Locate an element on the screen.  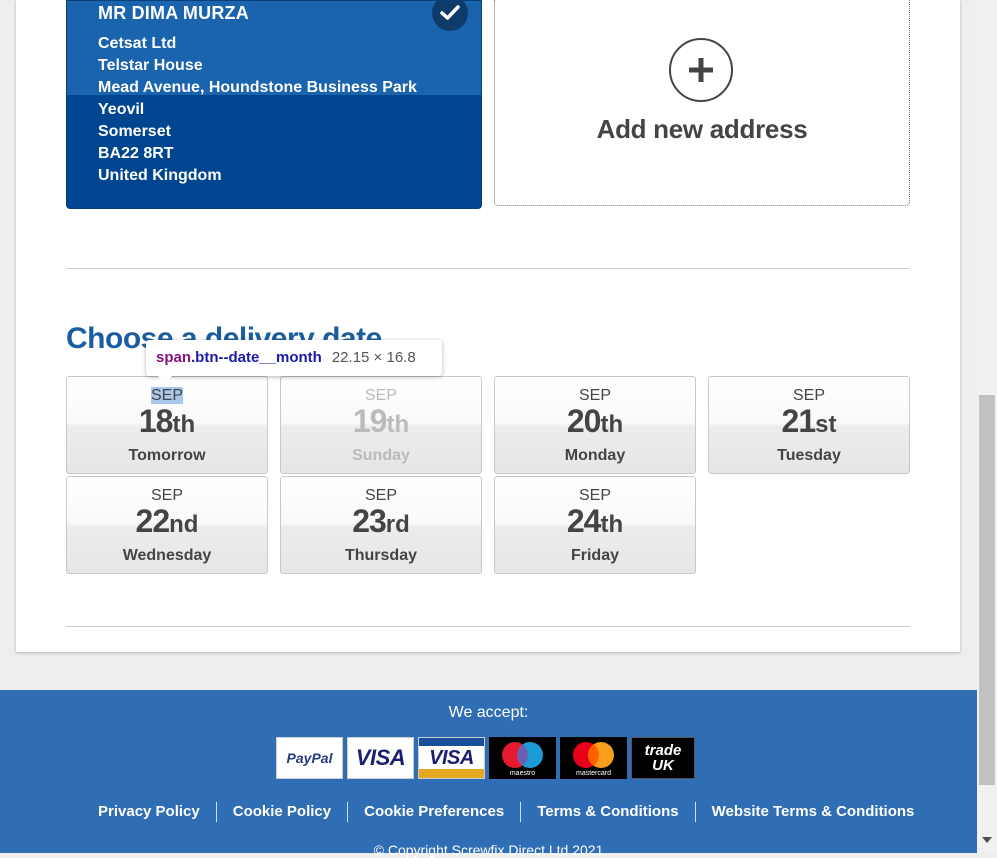
date-button: SEP 18th Tomorrow is located at coordinates (167, 425).